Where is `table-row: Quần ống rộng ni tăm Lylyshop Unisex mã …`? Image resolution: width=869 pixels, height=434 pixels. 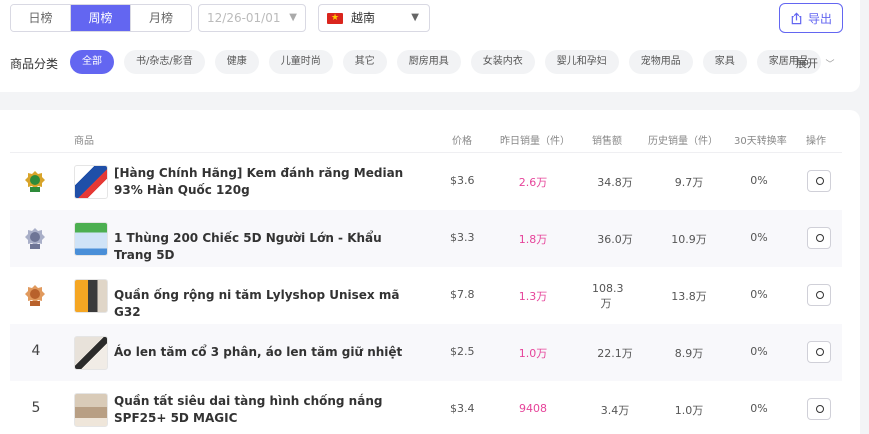
table-row: Quần ống rộng ni tăm Lylyshop Unisex mã … is located at coordinates (426, 295).